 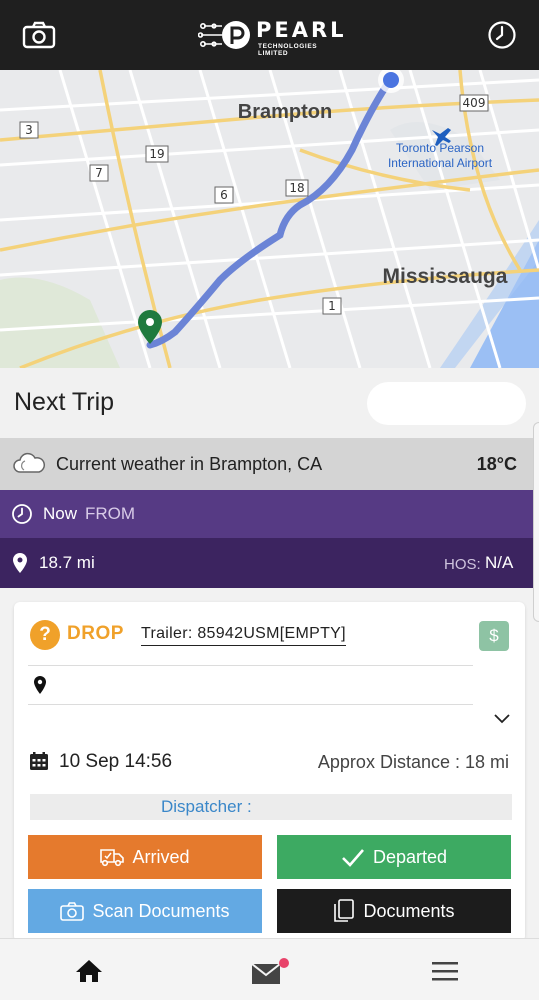 I want to click on next-trip-title: Next Trip, so click(x=64, y=402).